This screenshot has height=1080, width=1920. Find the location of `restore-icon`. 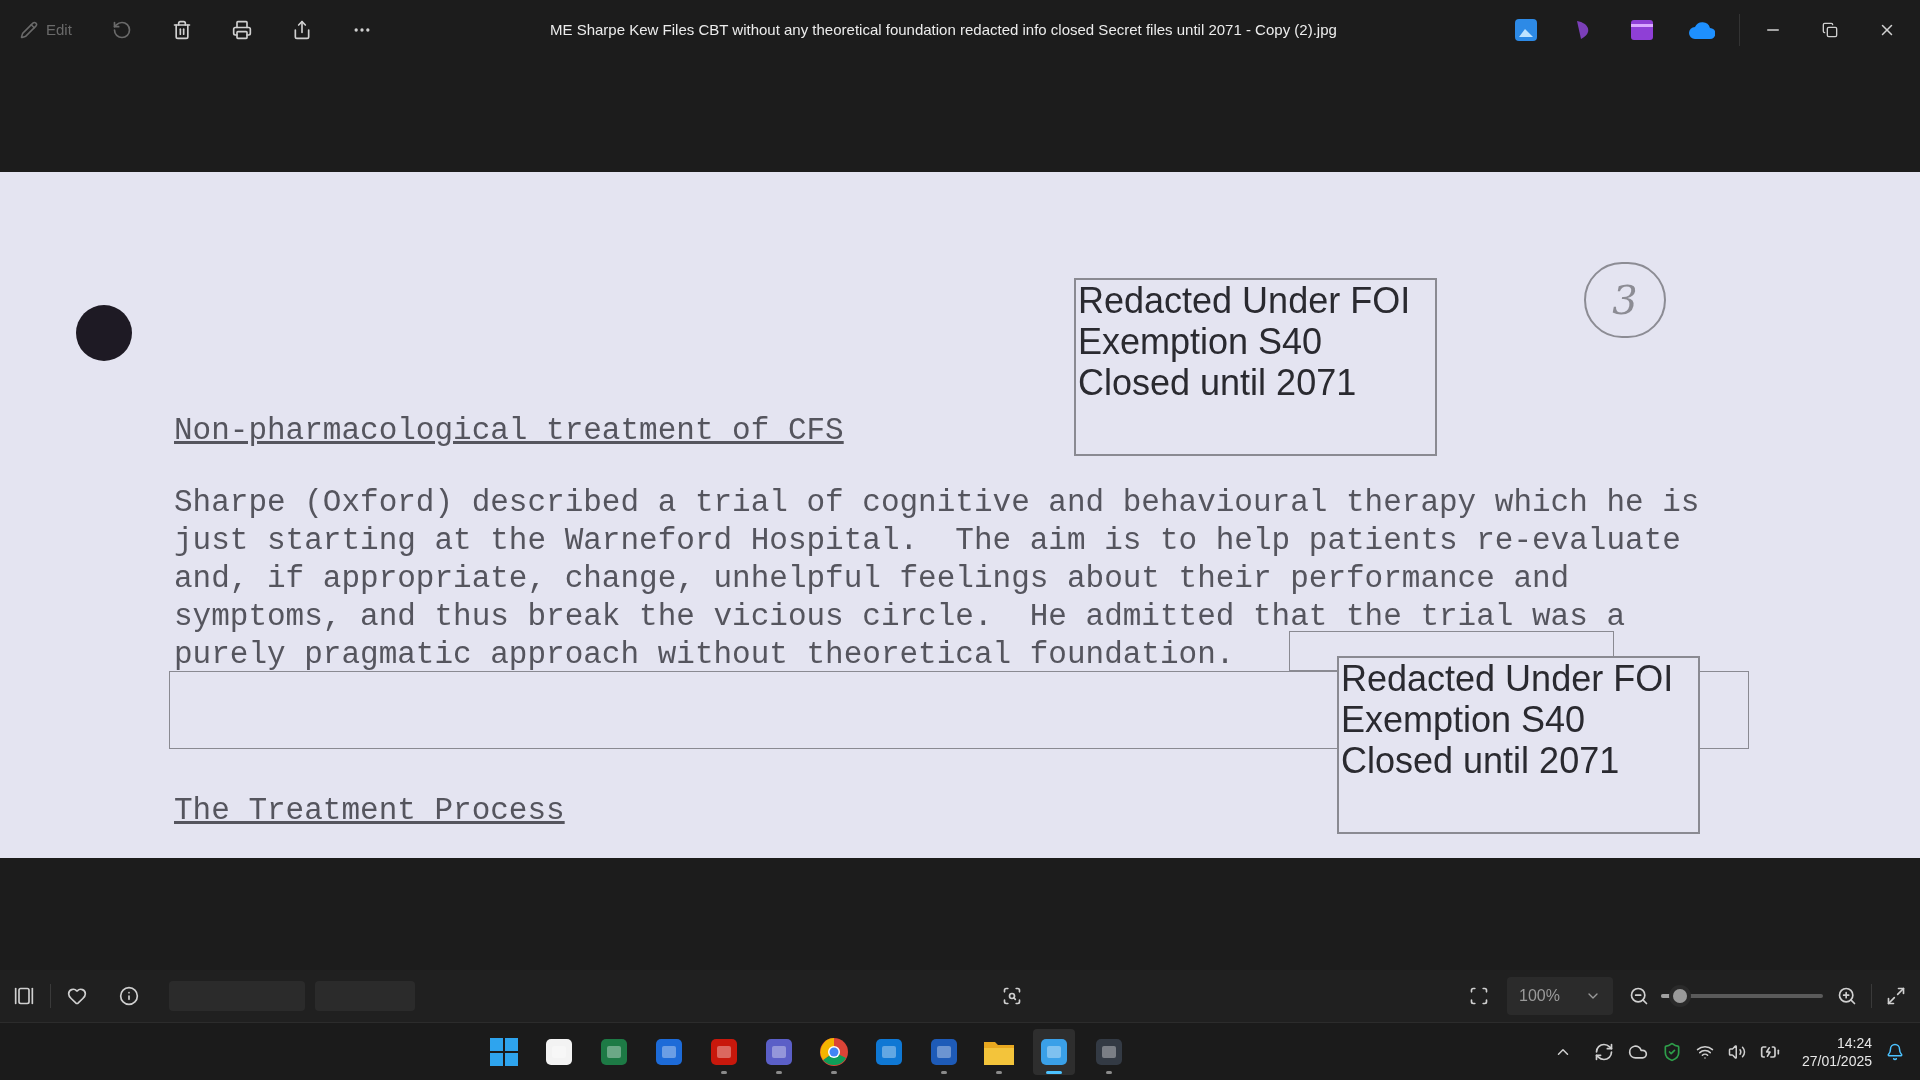

restore-icon is located at coordinates (1830, 30).